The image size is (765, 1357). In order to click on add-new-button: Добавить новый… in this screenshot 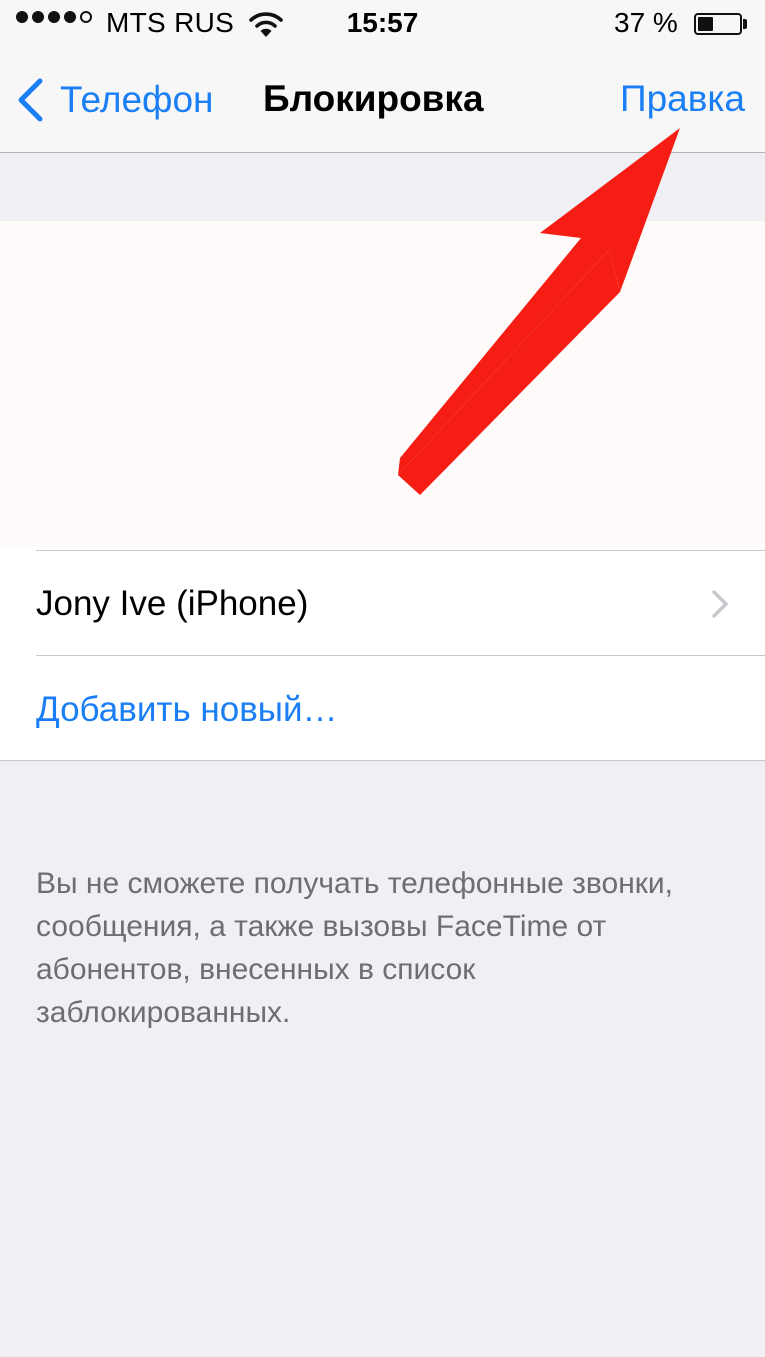, I will do `click(400, 709)`.